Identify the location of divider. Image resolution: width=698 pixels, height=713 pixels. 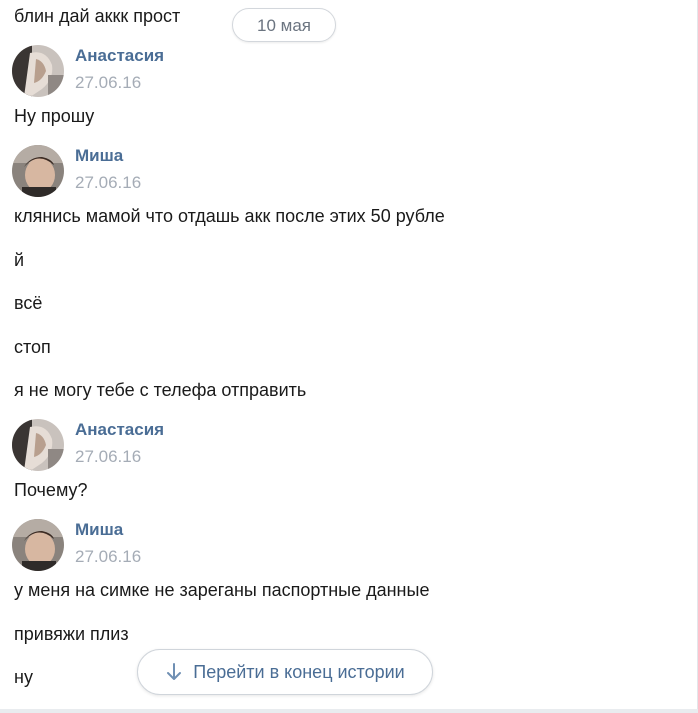
(349, 711).